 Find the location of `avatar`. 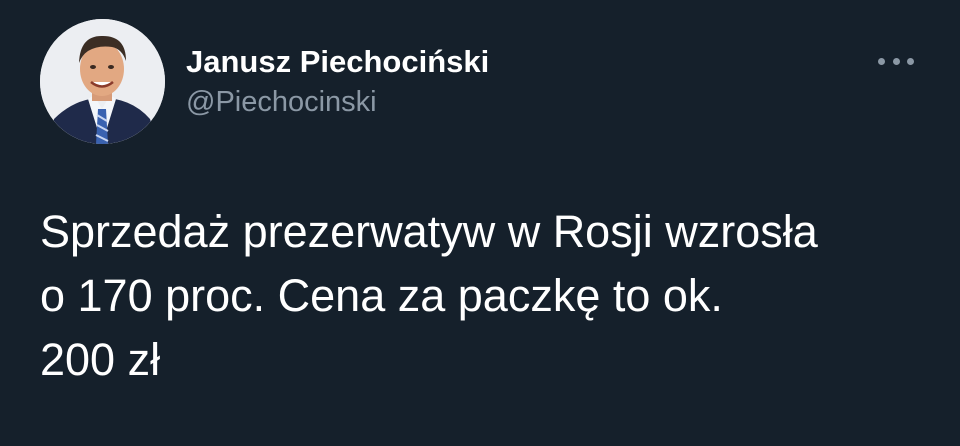

avatar is located at coordinates (102, 81).